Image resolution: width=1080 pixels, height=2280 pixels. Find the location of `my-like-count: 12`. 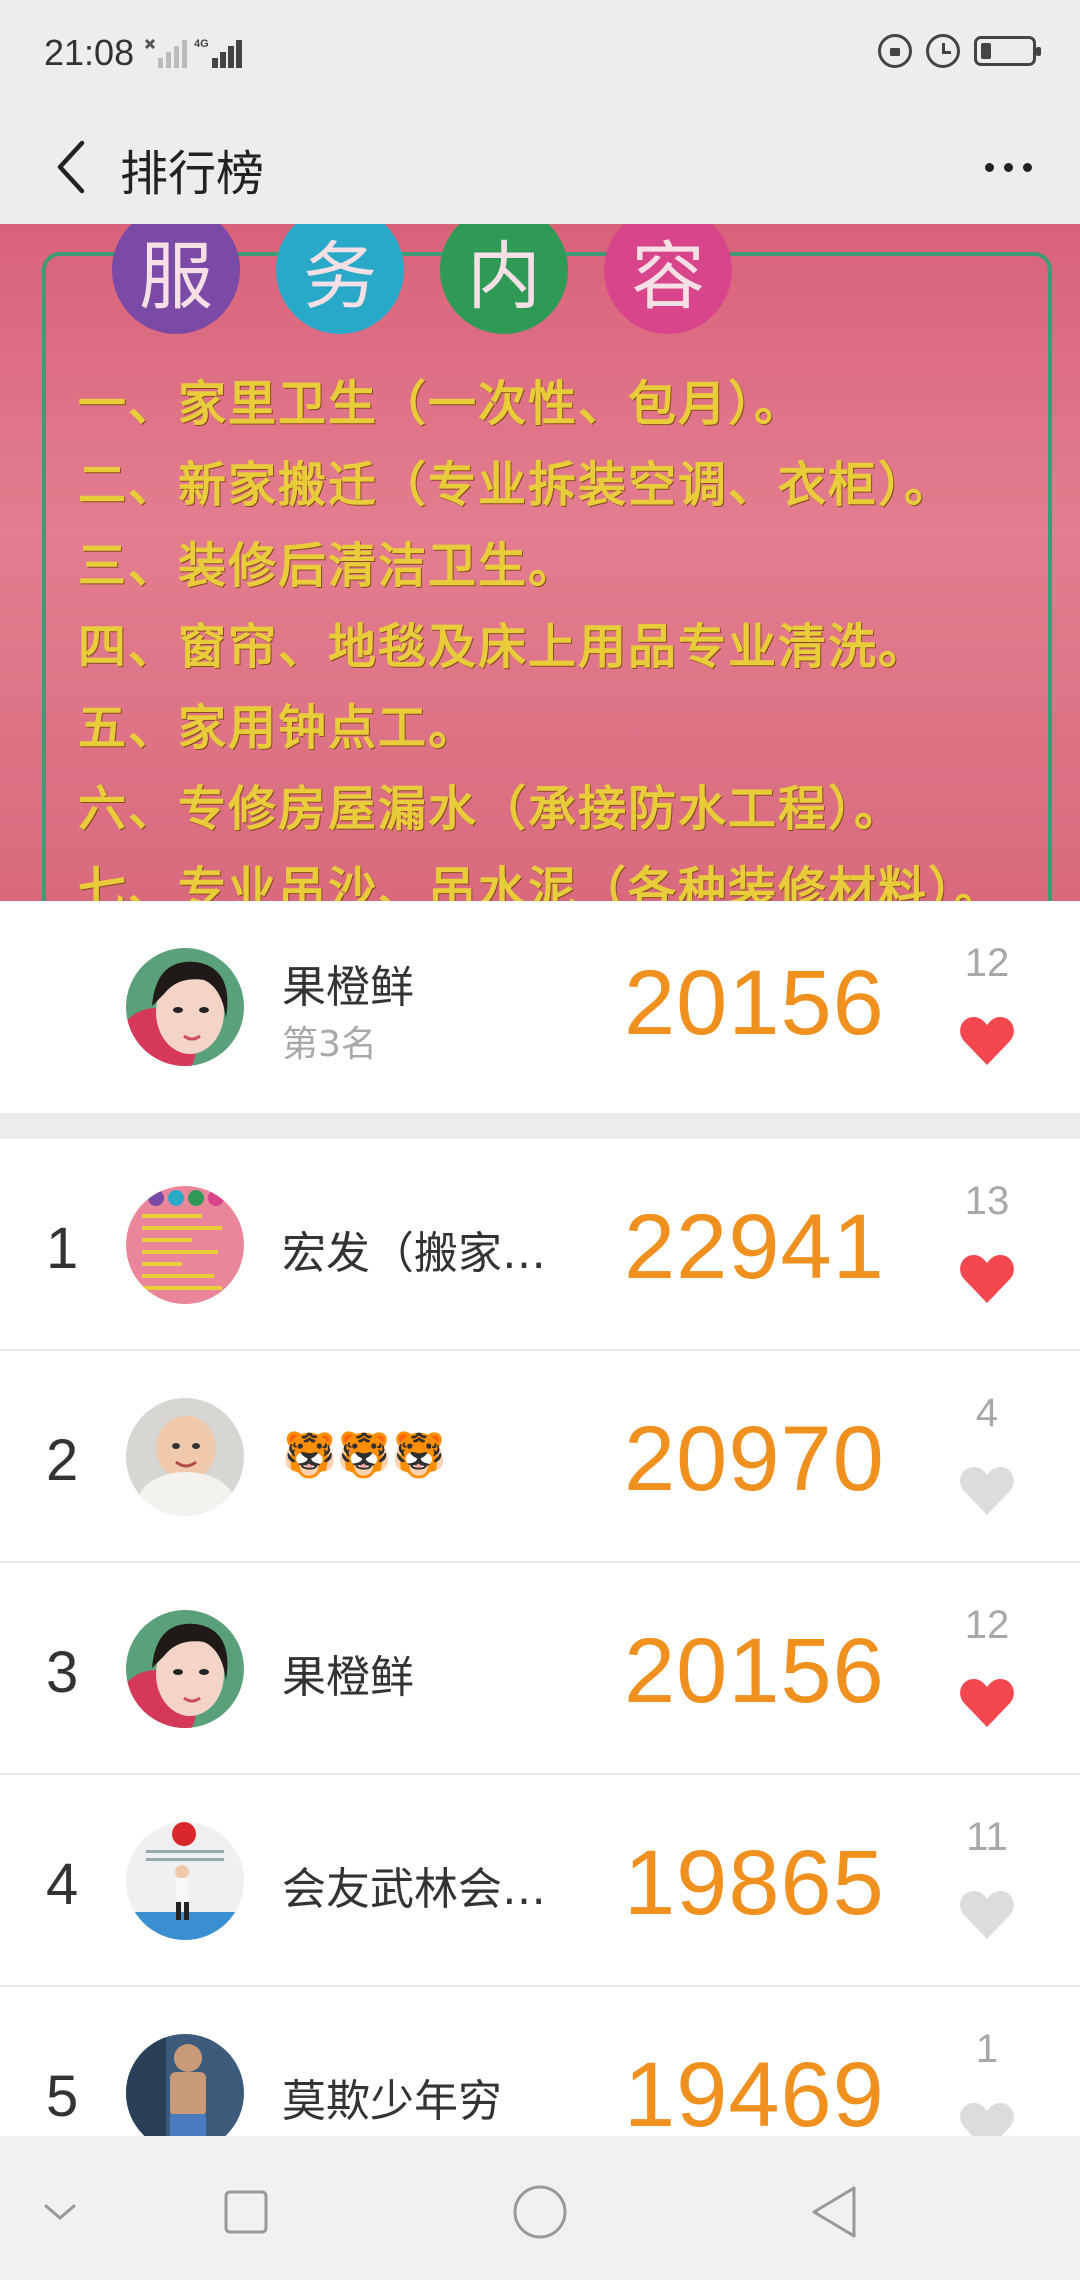

my-like-count: 12 is located at coordinates (987, 963).